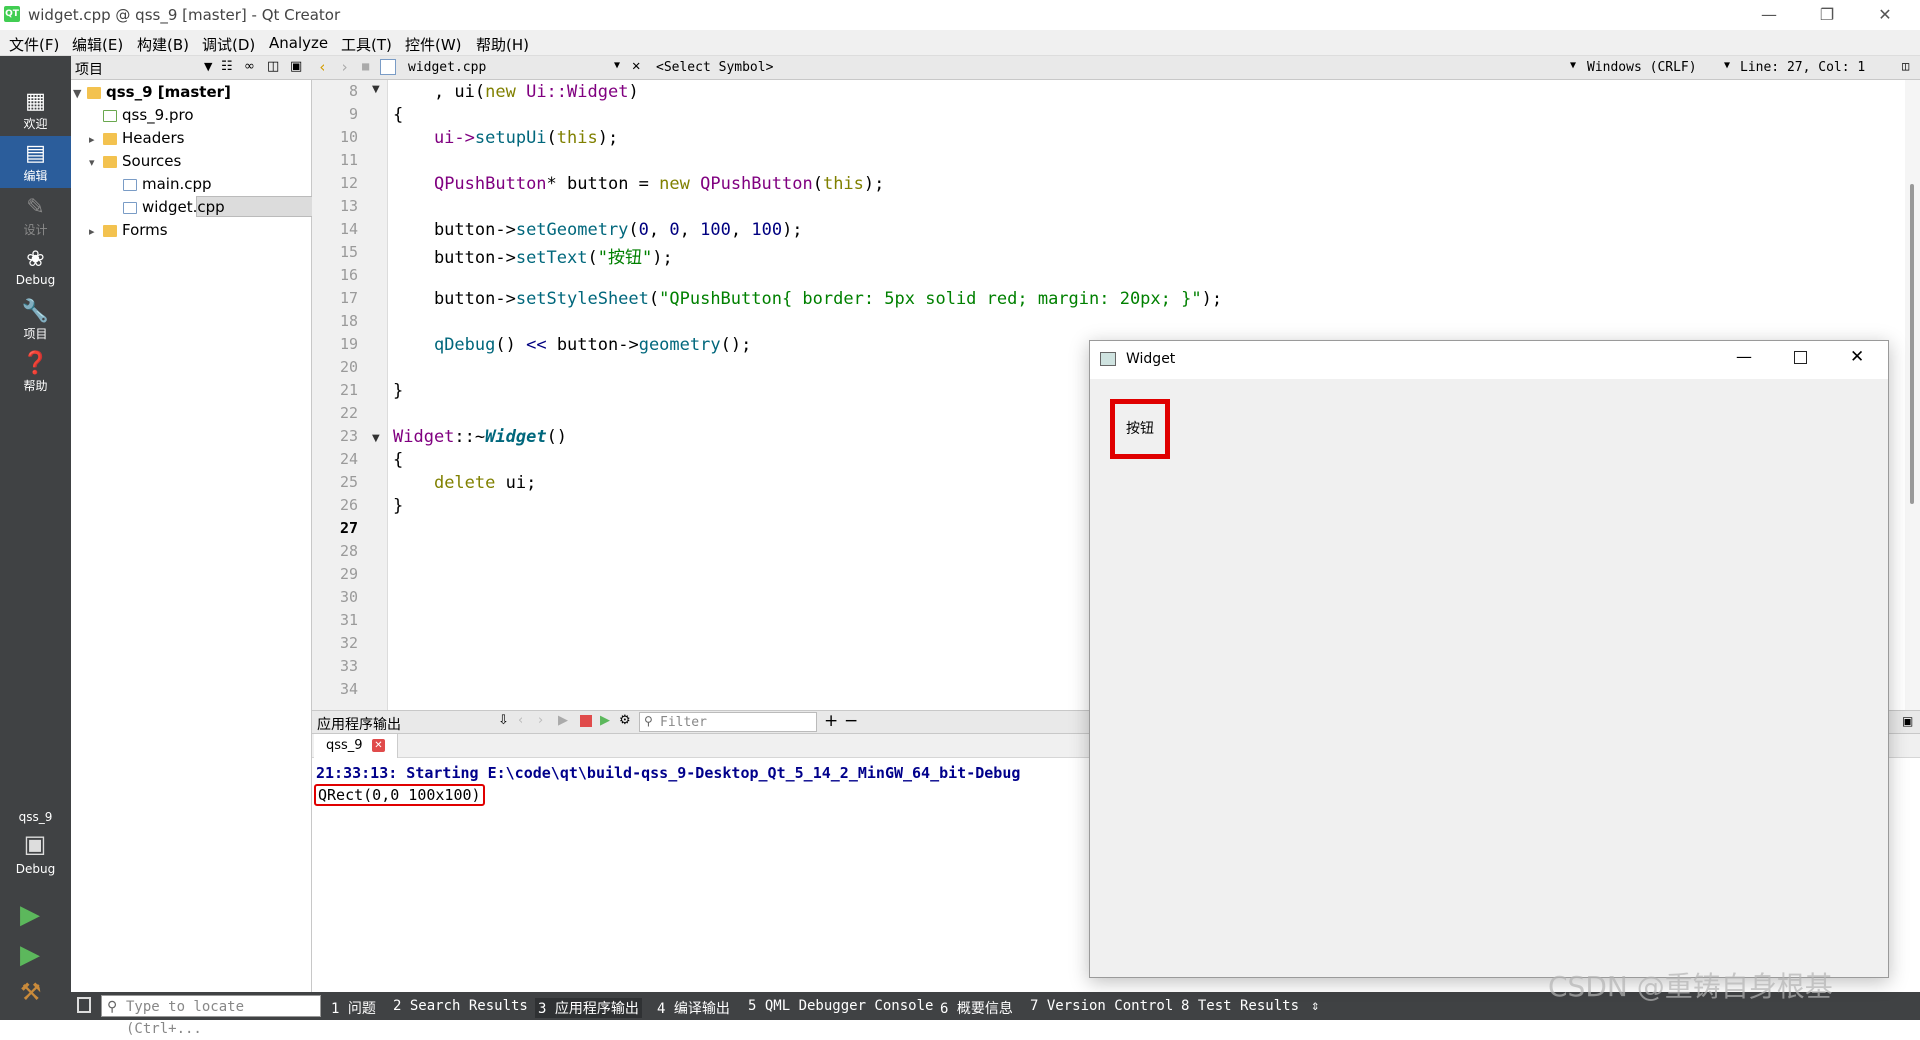 Image resolution: width=1920 pixels, height=1040 pixels. Describe the element at coordinates (1240, 1006) in the screenshot. I see `pane-tab-test-results: 8 Test Results` at that location.